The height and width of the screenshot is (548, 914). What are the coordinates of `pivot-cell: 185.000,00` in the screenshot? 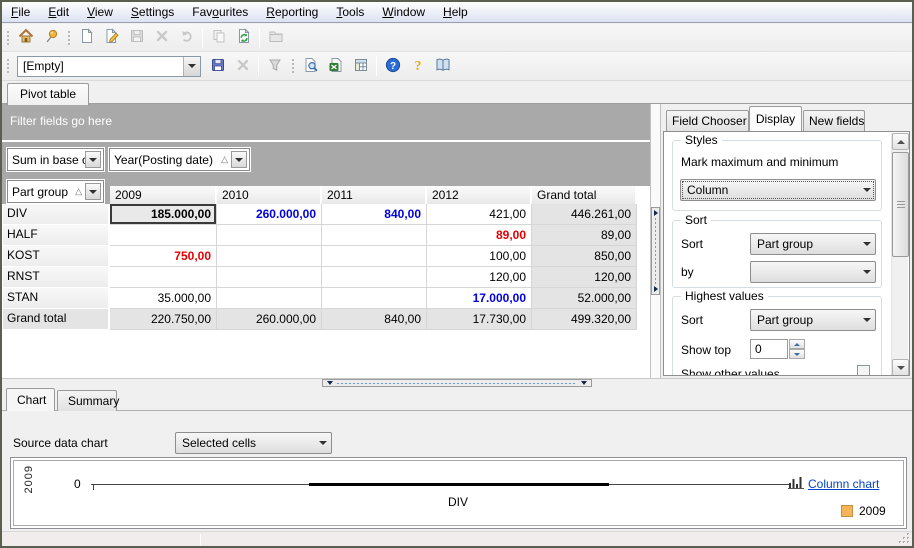 It's located at (163, 214).